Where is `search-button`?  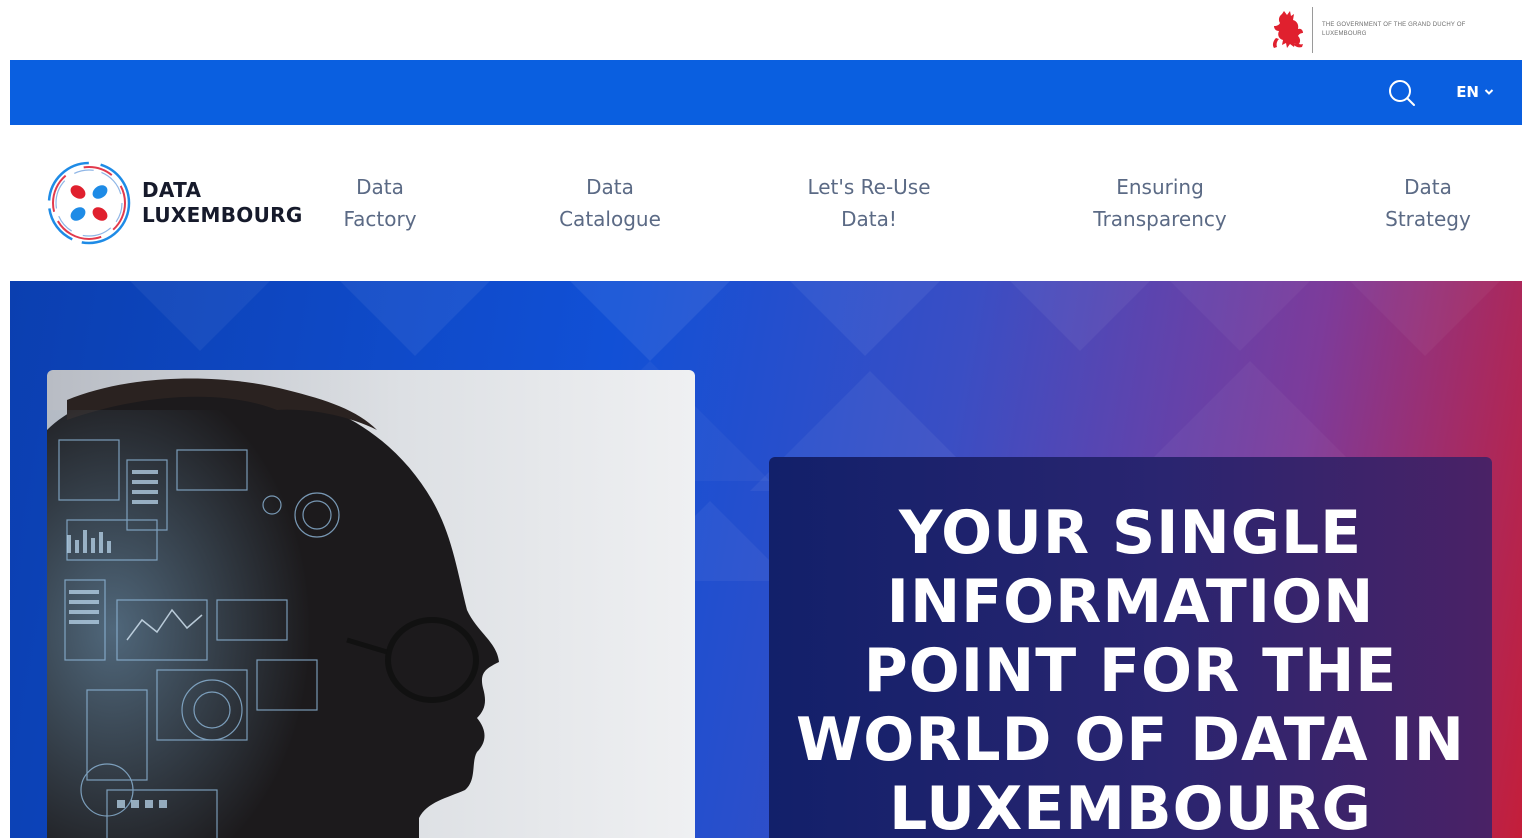
search-button is located at coordinates (1402, 93).